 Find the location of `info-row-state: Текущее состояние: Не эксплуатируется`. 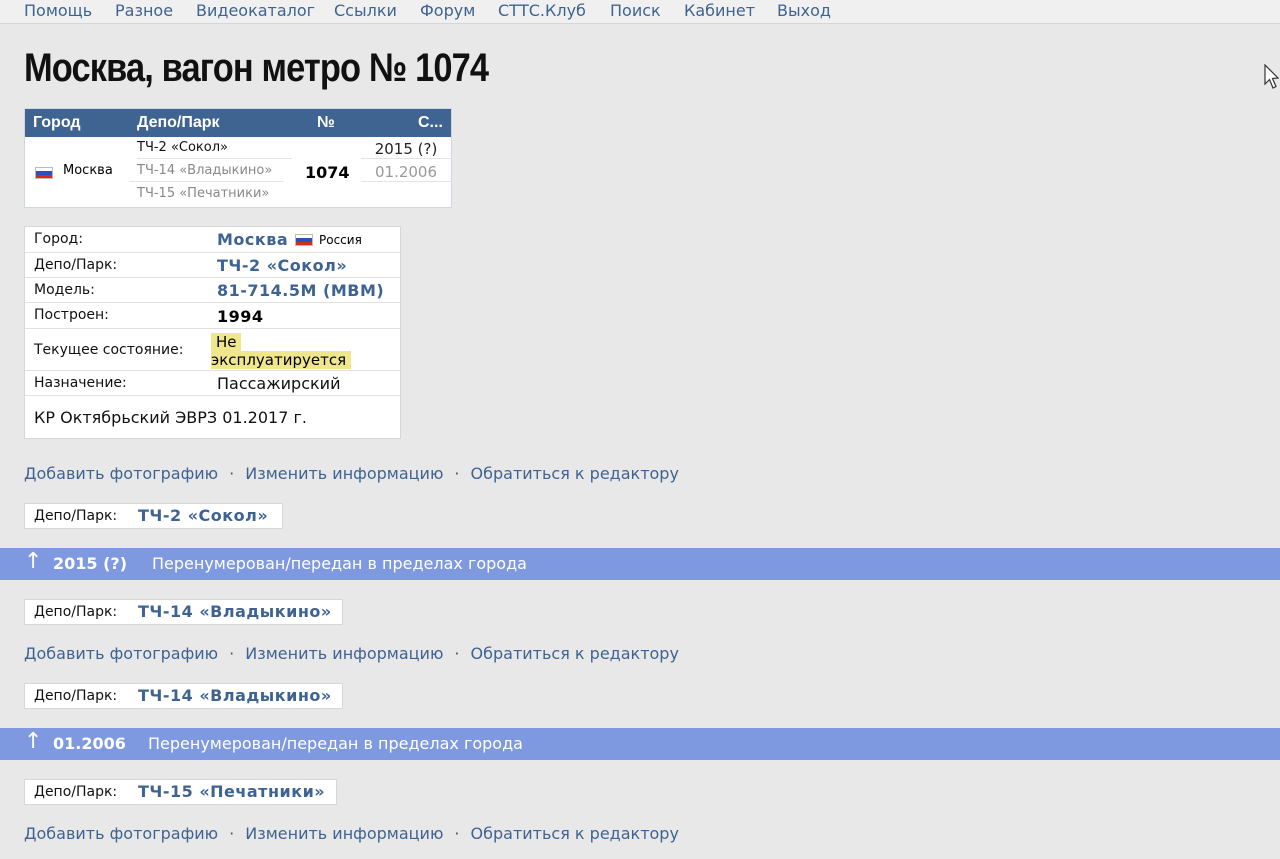

info-row-state: Текущее состояние: Не эксплуатируется is located at coordinates (212, 350).